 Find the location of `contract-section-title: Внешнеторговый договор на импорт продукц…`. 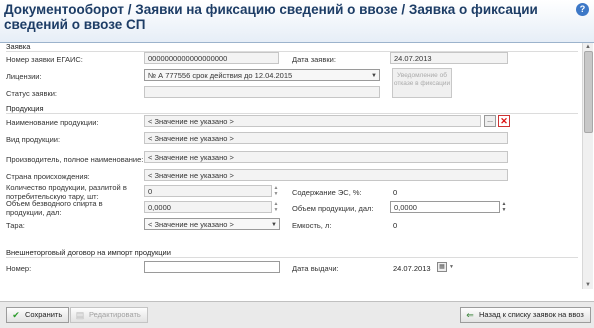

contract-section-title: Внешнеторговый договор на импорт продукц… is located at coordinates (88, 252).